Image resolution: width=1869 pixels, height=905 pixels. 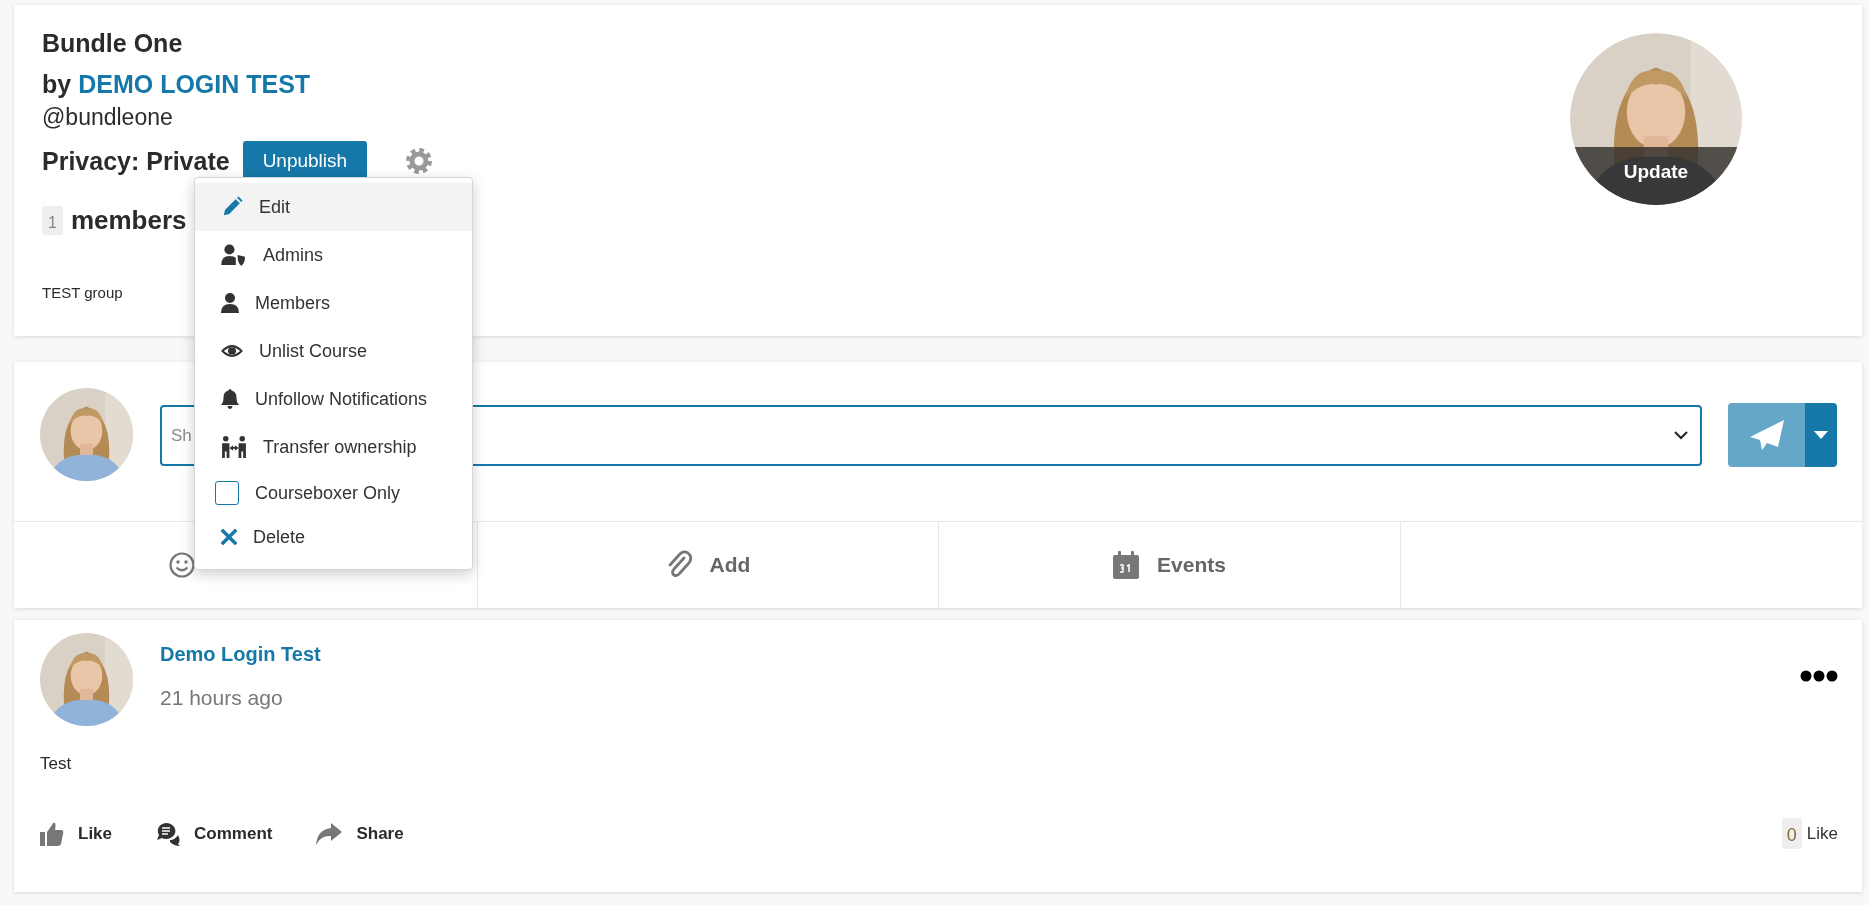 I want to click on menu-item-label: Transfer ownership, so click(x=340, y=447).